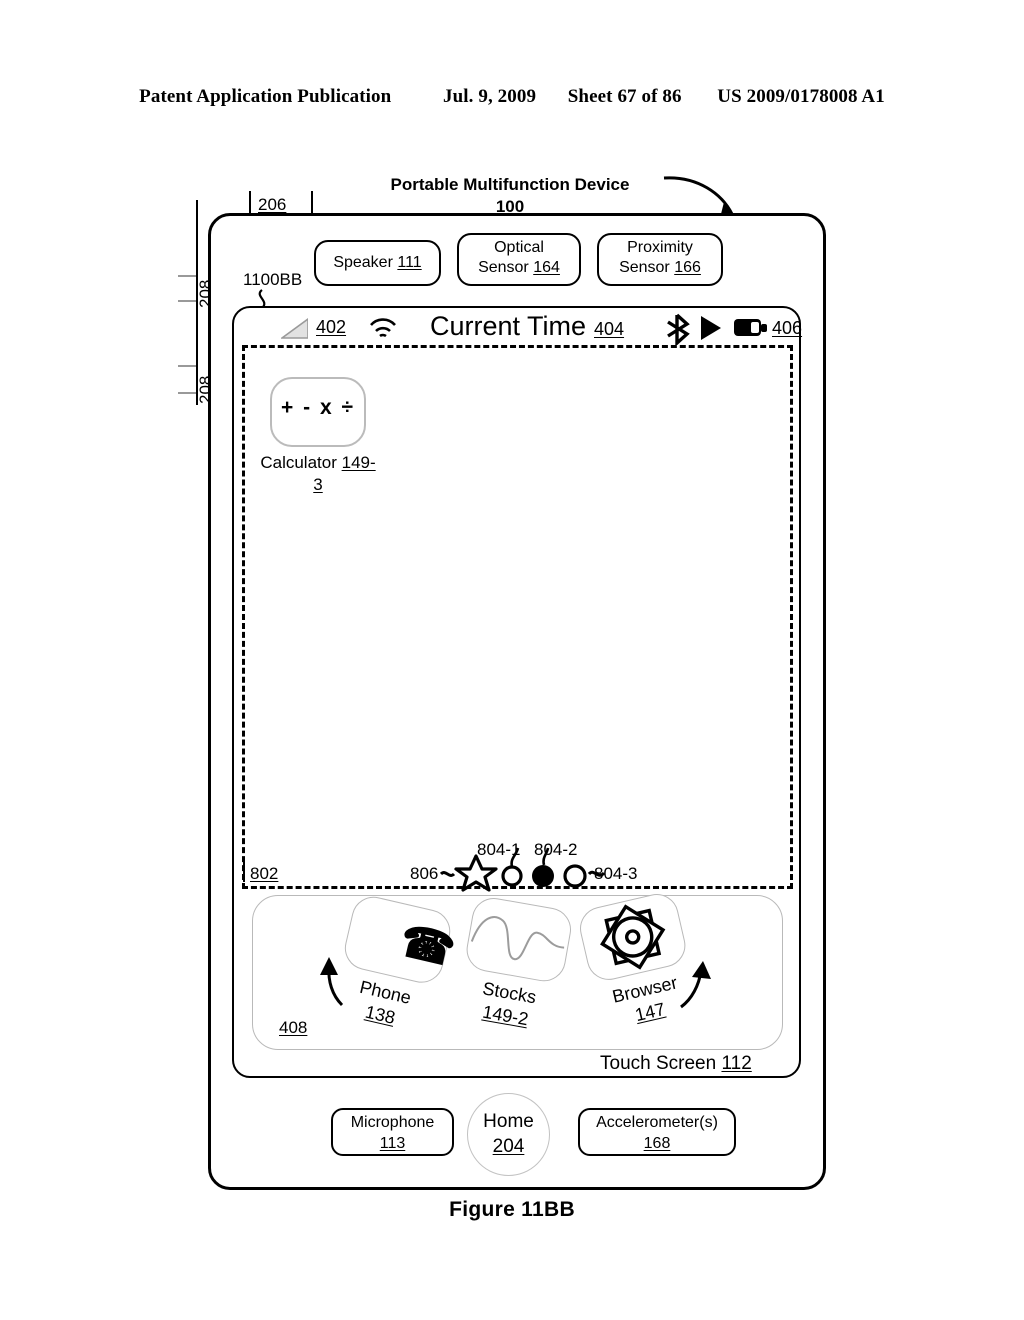 This screenshot has width=1024, height=1320. Describe the element at coordinates (519, 247) in the screenshot. I see `optical-sensor-line1: Optical` at that location.